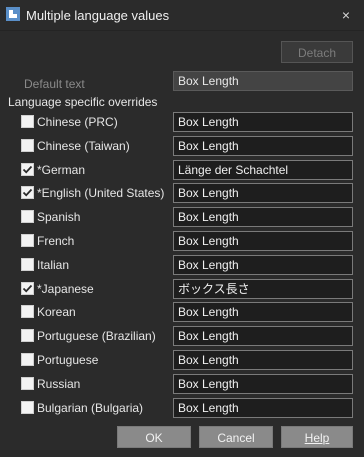 This screenshot has width=364, height=457. Describe the element at coordinates (317, 437) in the screenshot. I see `help-button: Help` at that location.